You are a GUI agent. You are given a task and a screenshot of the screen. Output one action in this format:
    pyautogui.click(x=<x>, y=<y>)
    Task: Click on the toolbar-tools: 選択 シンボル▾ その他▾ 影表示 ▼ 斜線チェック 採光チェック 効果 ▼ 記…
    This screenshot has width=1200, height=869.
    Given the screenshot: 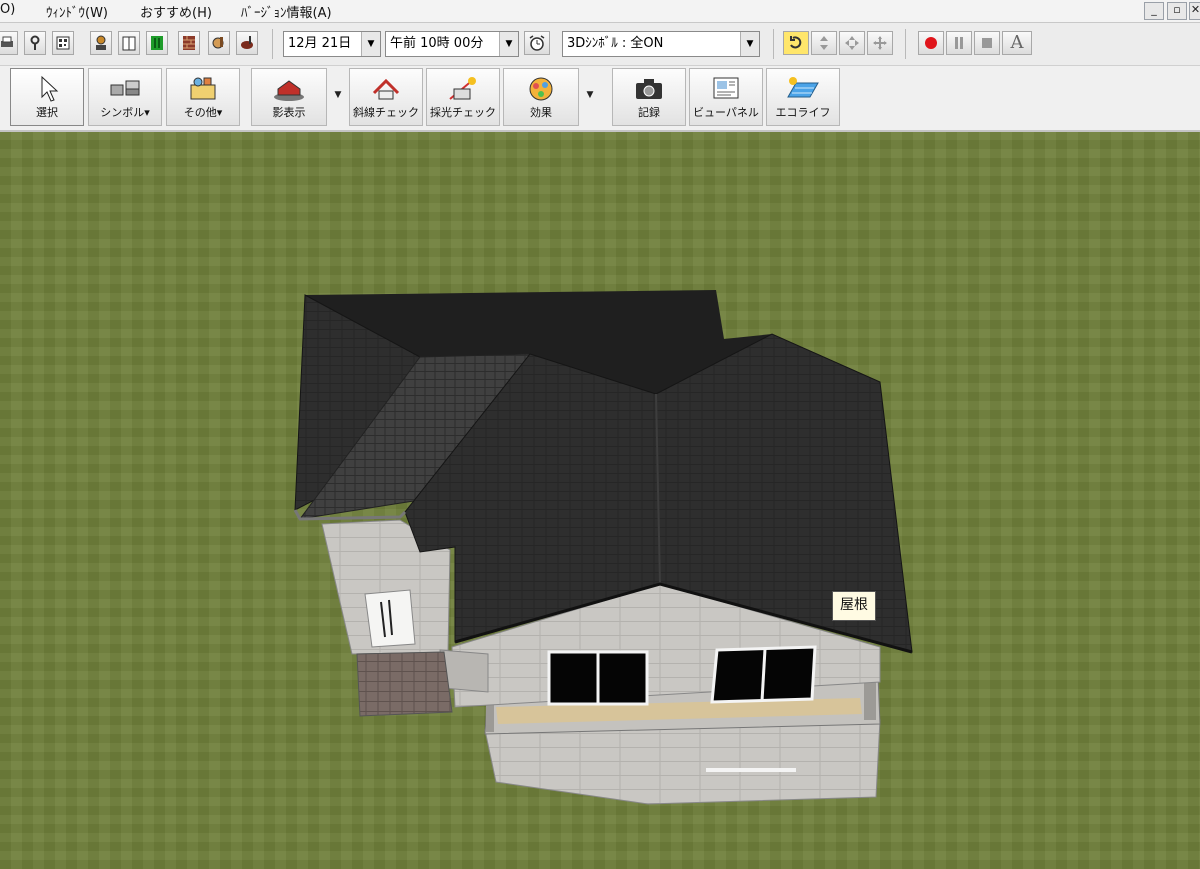 What is the action you would take?
    pyautogui.click(x=600, y=99)
    